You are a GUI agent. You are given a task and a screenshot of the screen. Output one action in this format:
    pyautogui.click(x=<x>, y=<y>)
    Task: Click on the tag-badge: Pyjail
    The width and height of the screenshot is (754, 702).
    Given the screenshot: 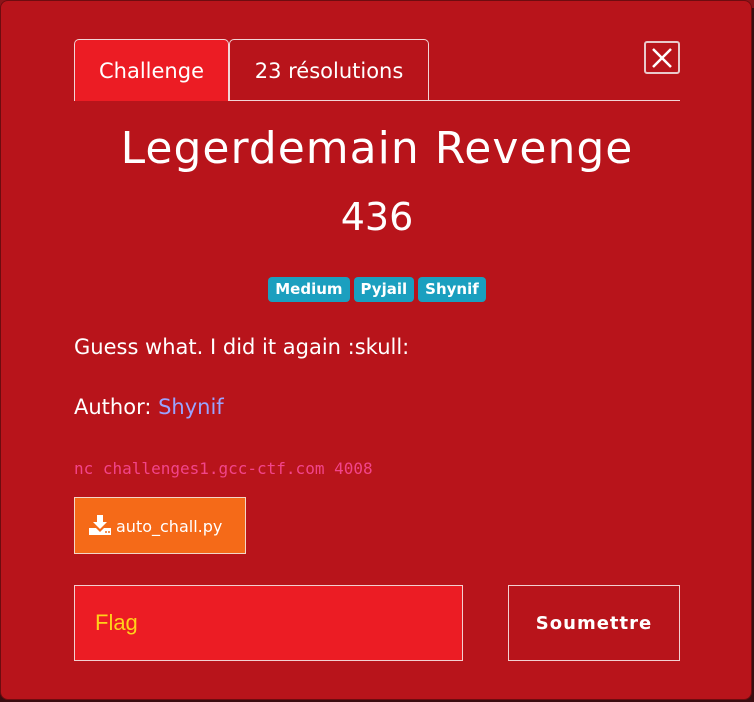 What is the action you would take?
    pyautogui.click(x=384, y=289)
    